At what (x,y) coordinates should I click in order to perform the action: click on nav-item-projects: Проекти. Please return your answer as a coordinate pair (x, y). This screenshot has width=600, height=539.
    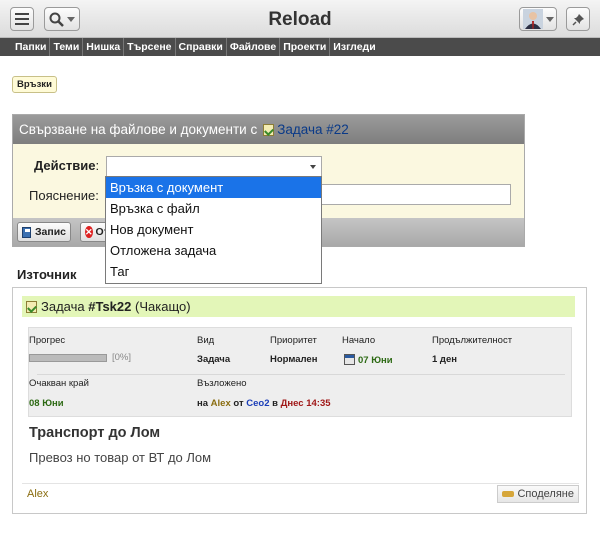
    Looking at the image, I should click on (305, 47).